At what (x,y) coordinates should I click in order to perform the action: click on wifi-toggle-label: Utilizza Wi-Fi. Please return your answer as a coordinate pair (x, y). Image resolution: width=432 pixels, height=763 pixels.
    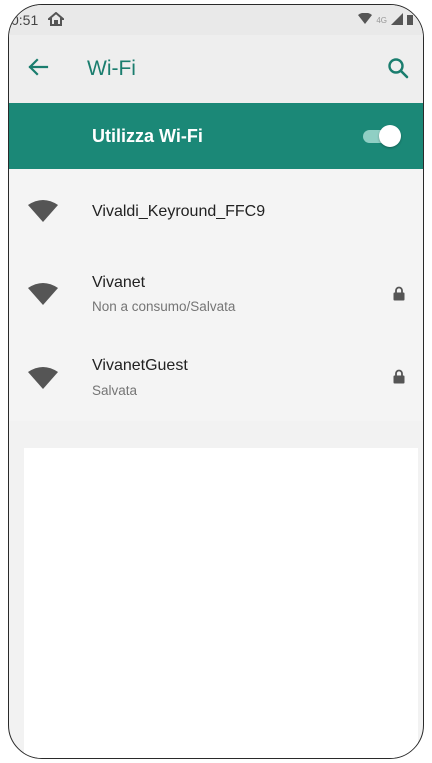
    Looking at the image, I should click on (147, 135).